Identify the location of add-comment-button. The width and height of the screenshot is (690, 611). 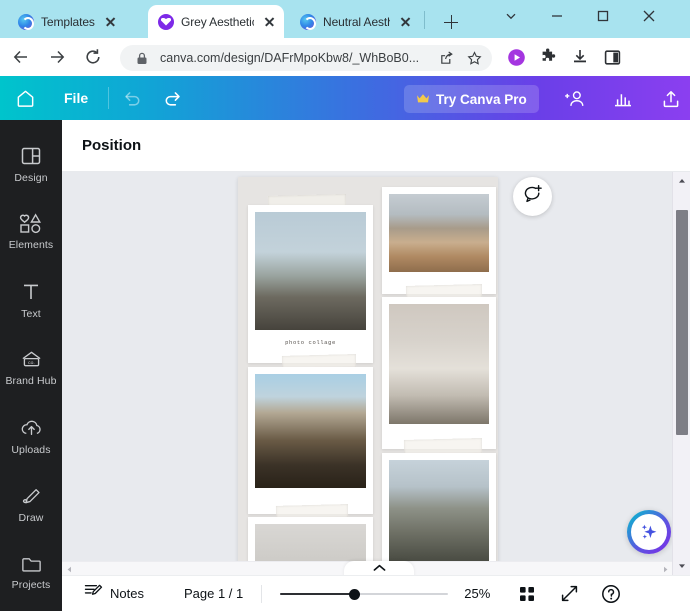
(532, 196).